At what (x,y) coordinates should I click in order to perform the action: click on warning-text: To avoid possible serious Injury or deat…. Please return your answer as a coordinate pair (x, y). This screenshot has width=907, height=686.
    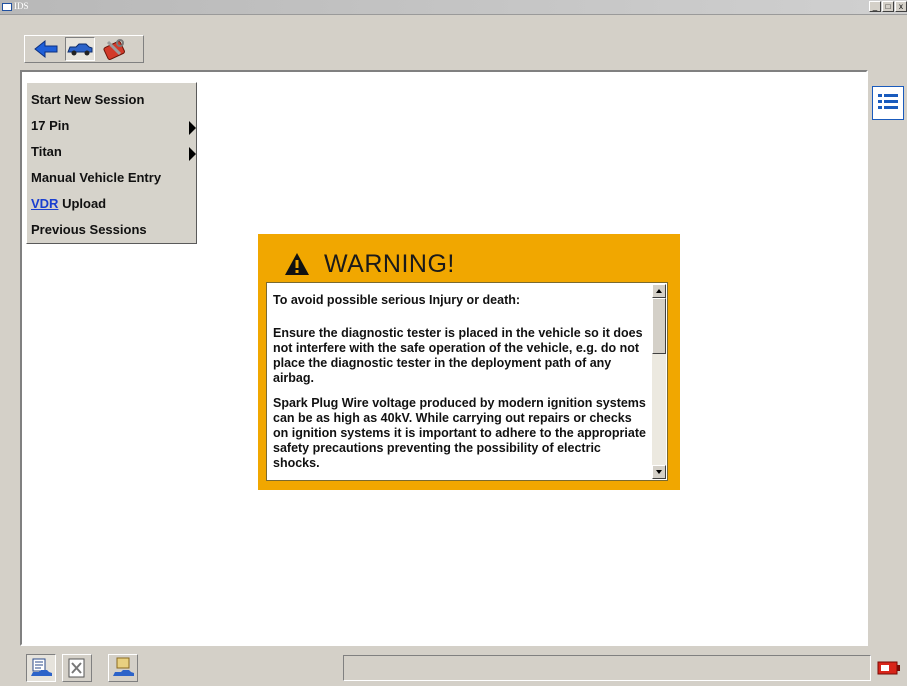
    Looking at the image, I should click on (460, 386).